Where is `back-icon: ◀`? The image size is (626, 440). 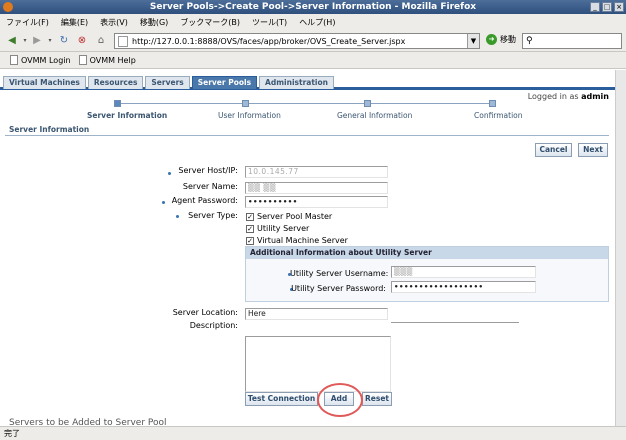
back-icon: ◀ is located at coordinates (12, 41).